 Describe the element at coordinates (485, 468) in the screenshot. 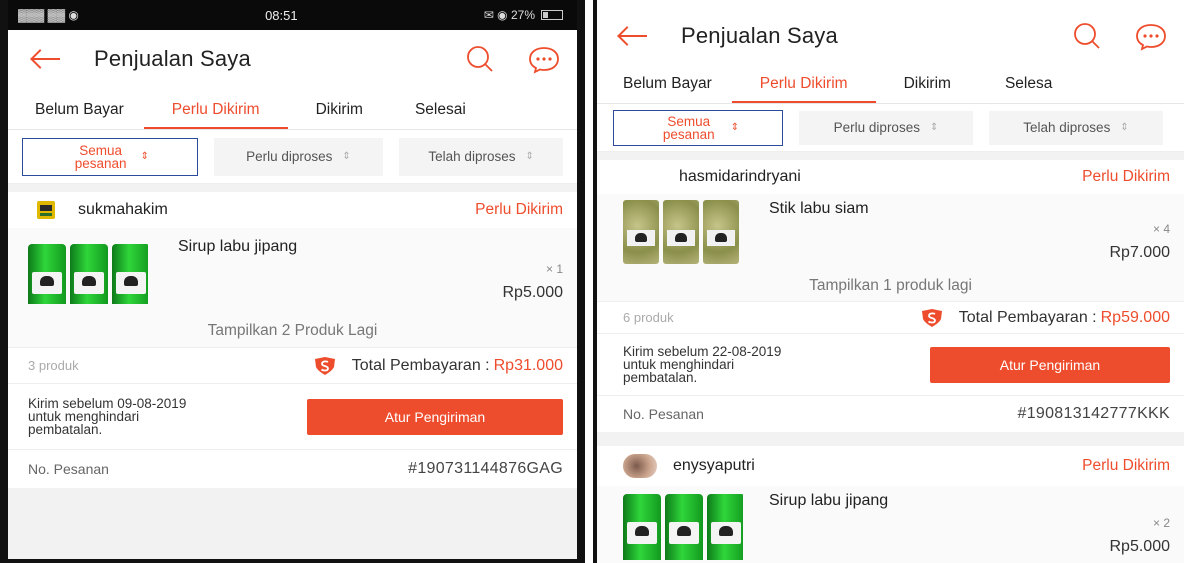

I see `order-number: #190731144876GAG` at that location.